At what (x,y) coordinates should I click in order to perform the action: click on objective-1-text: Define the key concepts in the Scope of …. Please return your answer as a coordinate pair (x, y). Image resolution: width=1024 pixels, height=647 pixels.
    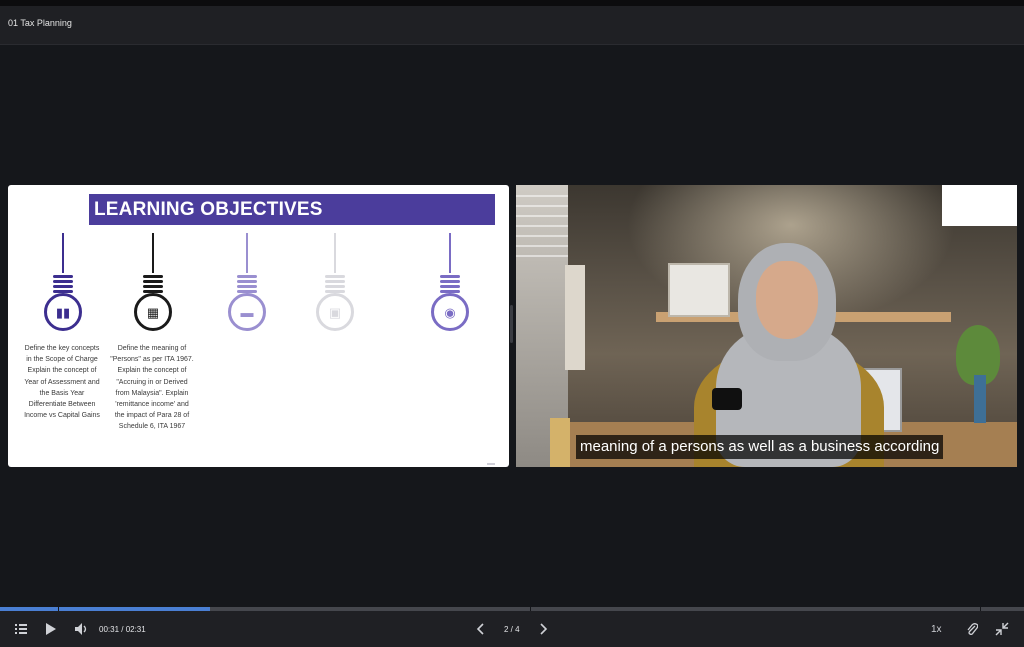
    Looking at the image, I should click on (62, 382).